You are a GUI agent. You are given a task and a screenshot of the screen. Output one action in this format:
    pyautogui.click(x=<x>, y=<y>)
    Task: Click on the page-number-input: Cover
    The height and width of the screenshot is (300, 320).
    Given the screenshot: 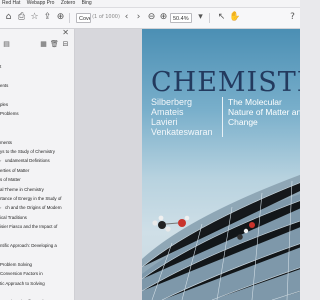 What is the action you would take?
    pyautogui.click(x=83, y=18)
    